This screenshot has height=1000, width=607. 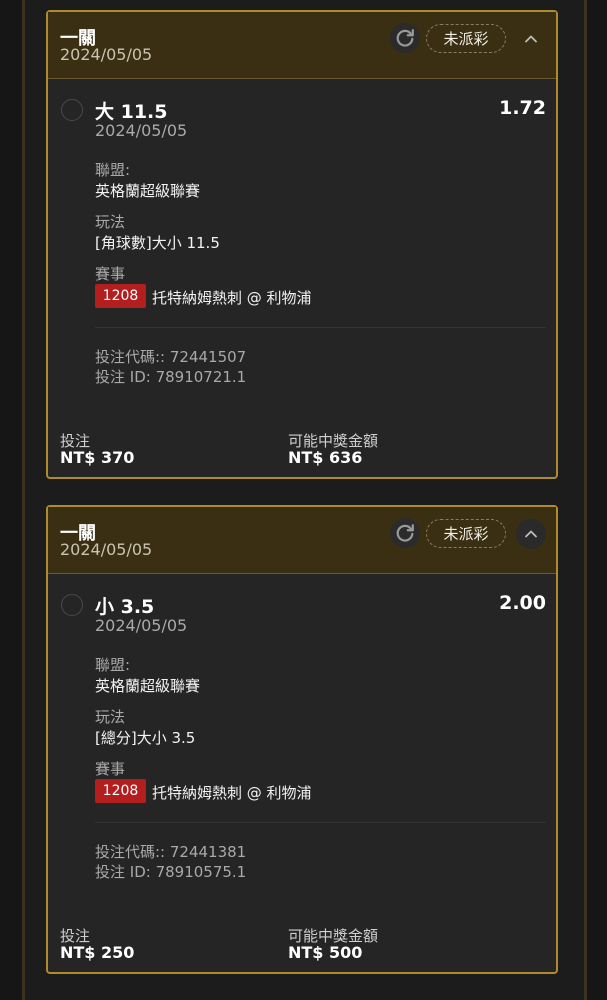 What do you see at coordinates (12, 500) in the screenshot?
I see `left-rail` at bounding box center [12, 500].